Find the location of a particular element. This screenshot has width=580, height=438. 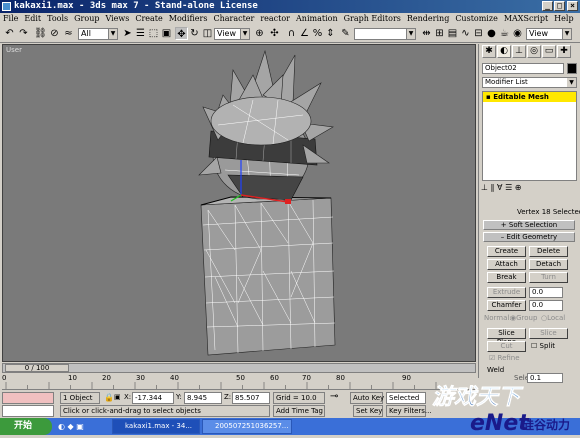

undo-icon: ↶ is located at coordinates (9, 33).